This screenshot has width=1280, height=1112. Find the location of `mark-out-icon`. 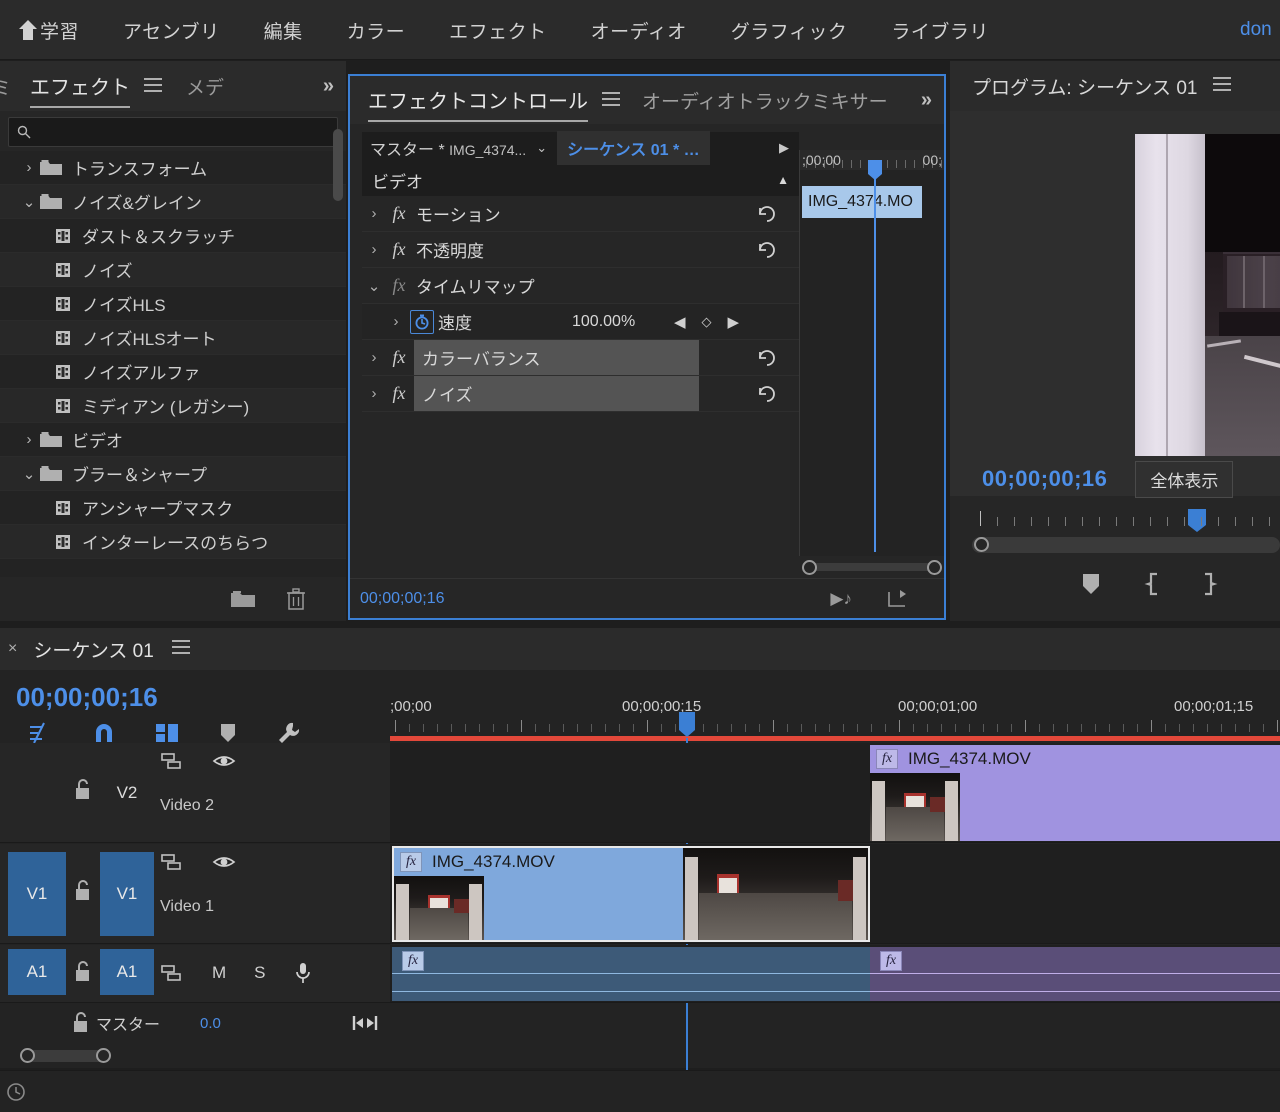

mark-out-icon is located at coordinates (1208, 584).